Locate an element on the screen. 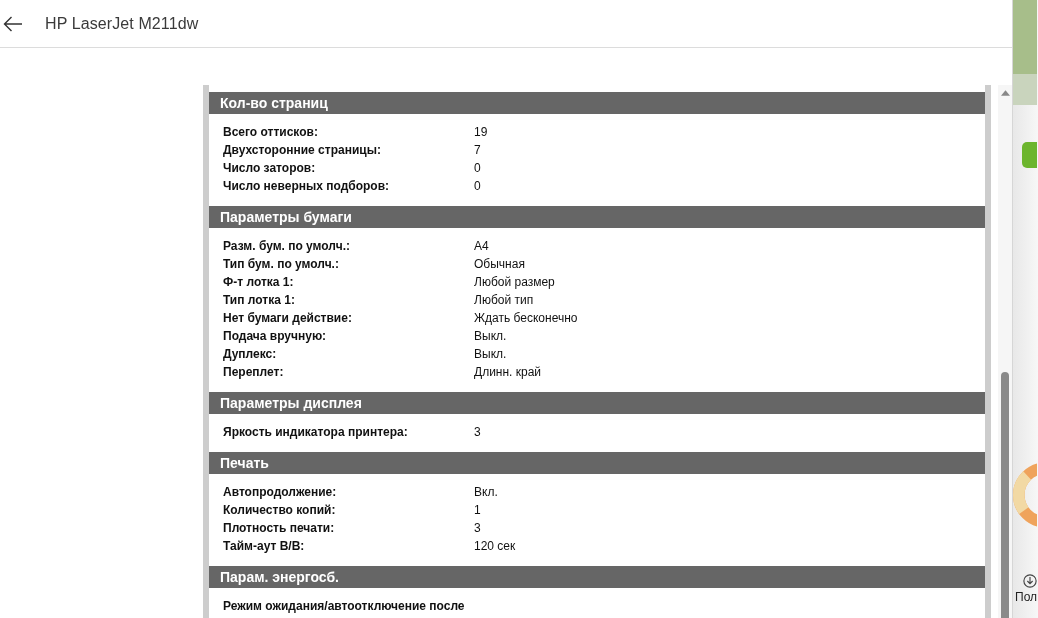  setting-label: Переплет: is located at coordinates (254, 372).